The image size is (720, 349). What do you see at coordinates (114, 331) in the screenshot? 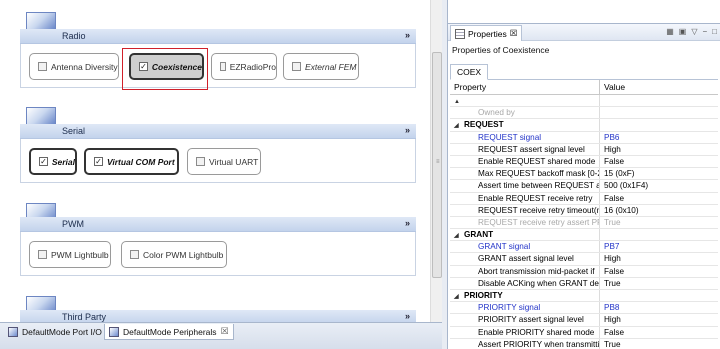
I see `editor-icon` at bounding box center [114, 331].